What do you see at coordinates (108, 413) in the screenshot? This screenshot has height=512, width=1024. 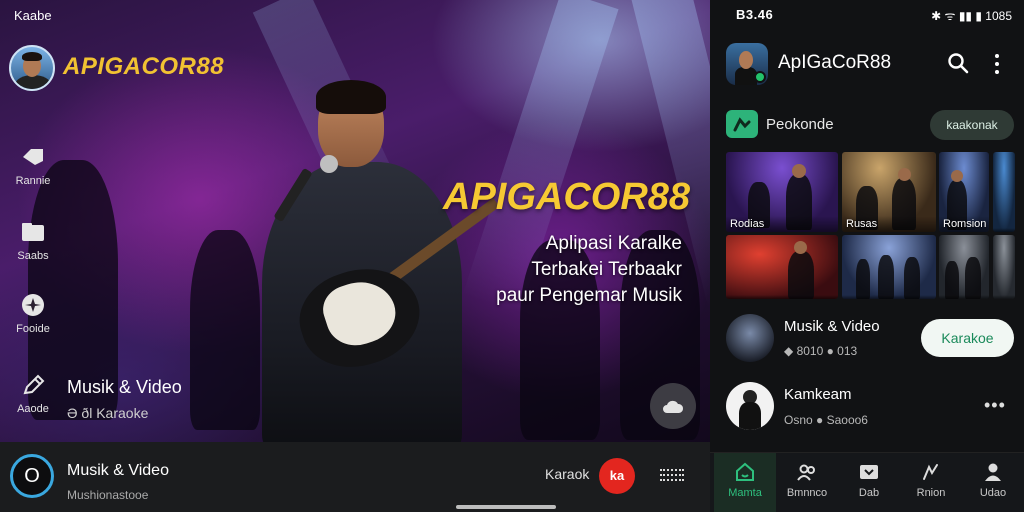 I see `section-subtitle: Ə ðl Karaoke` at bounding box center [108, 413].